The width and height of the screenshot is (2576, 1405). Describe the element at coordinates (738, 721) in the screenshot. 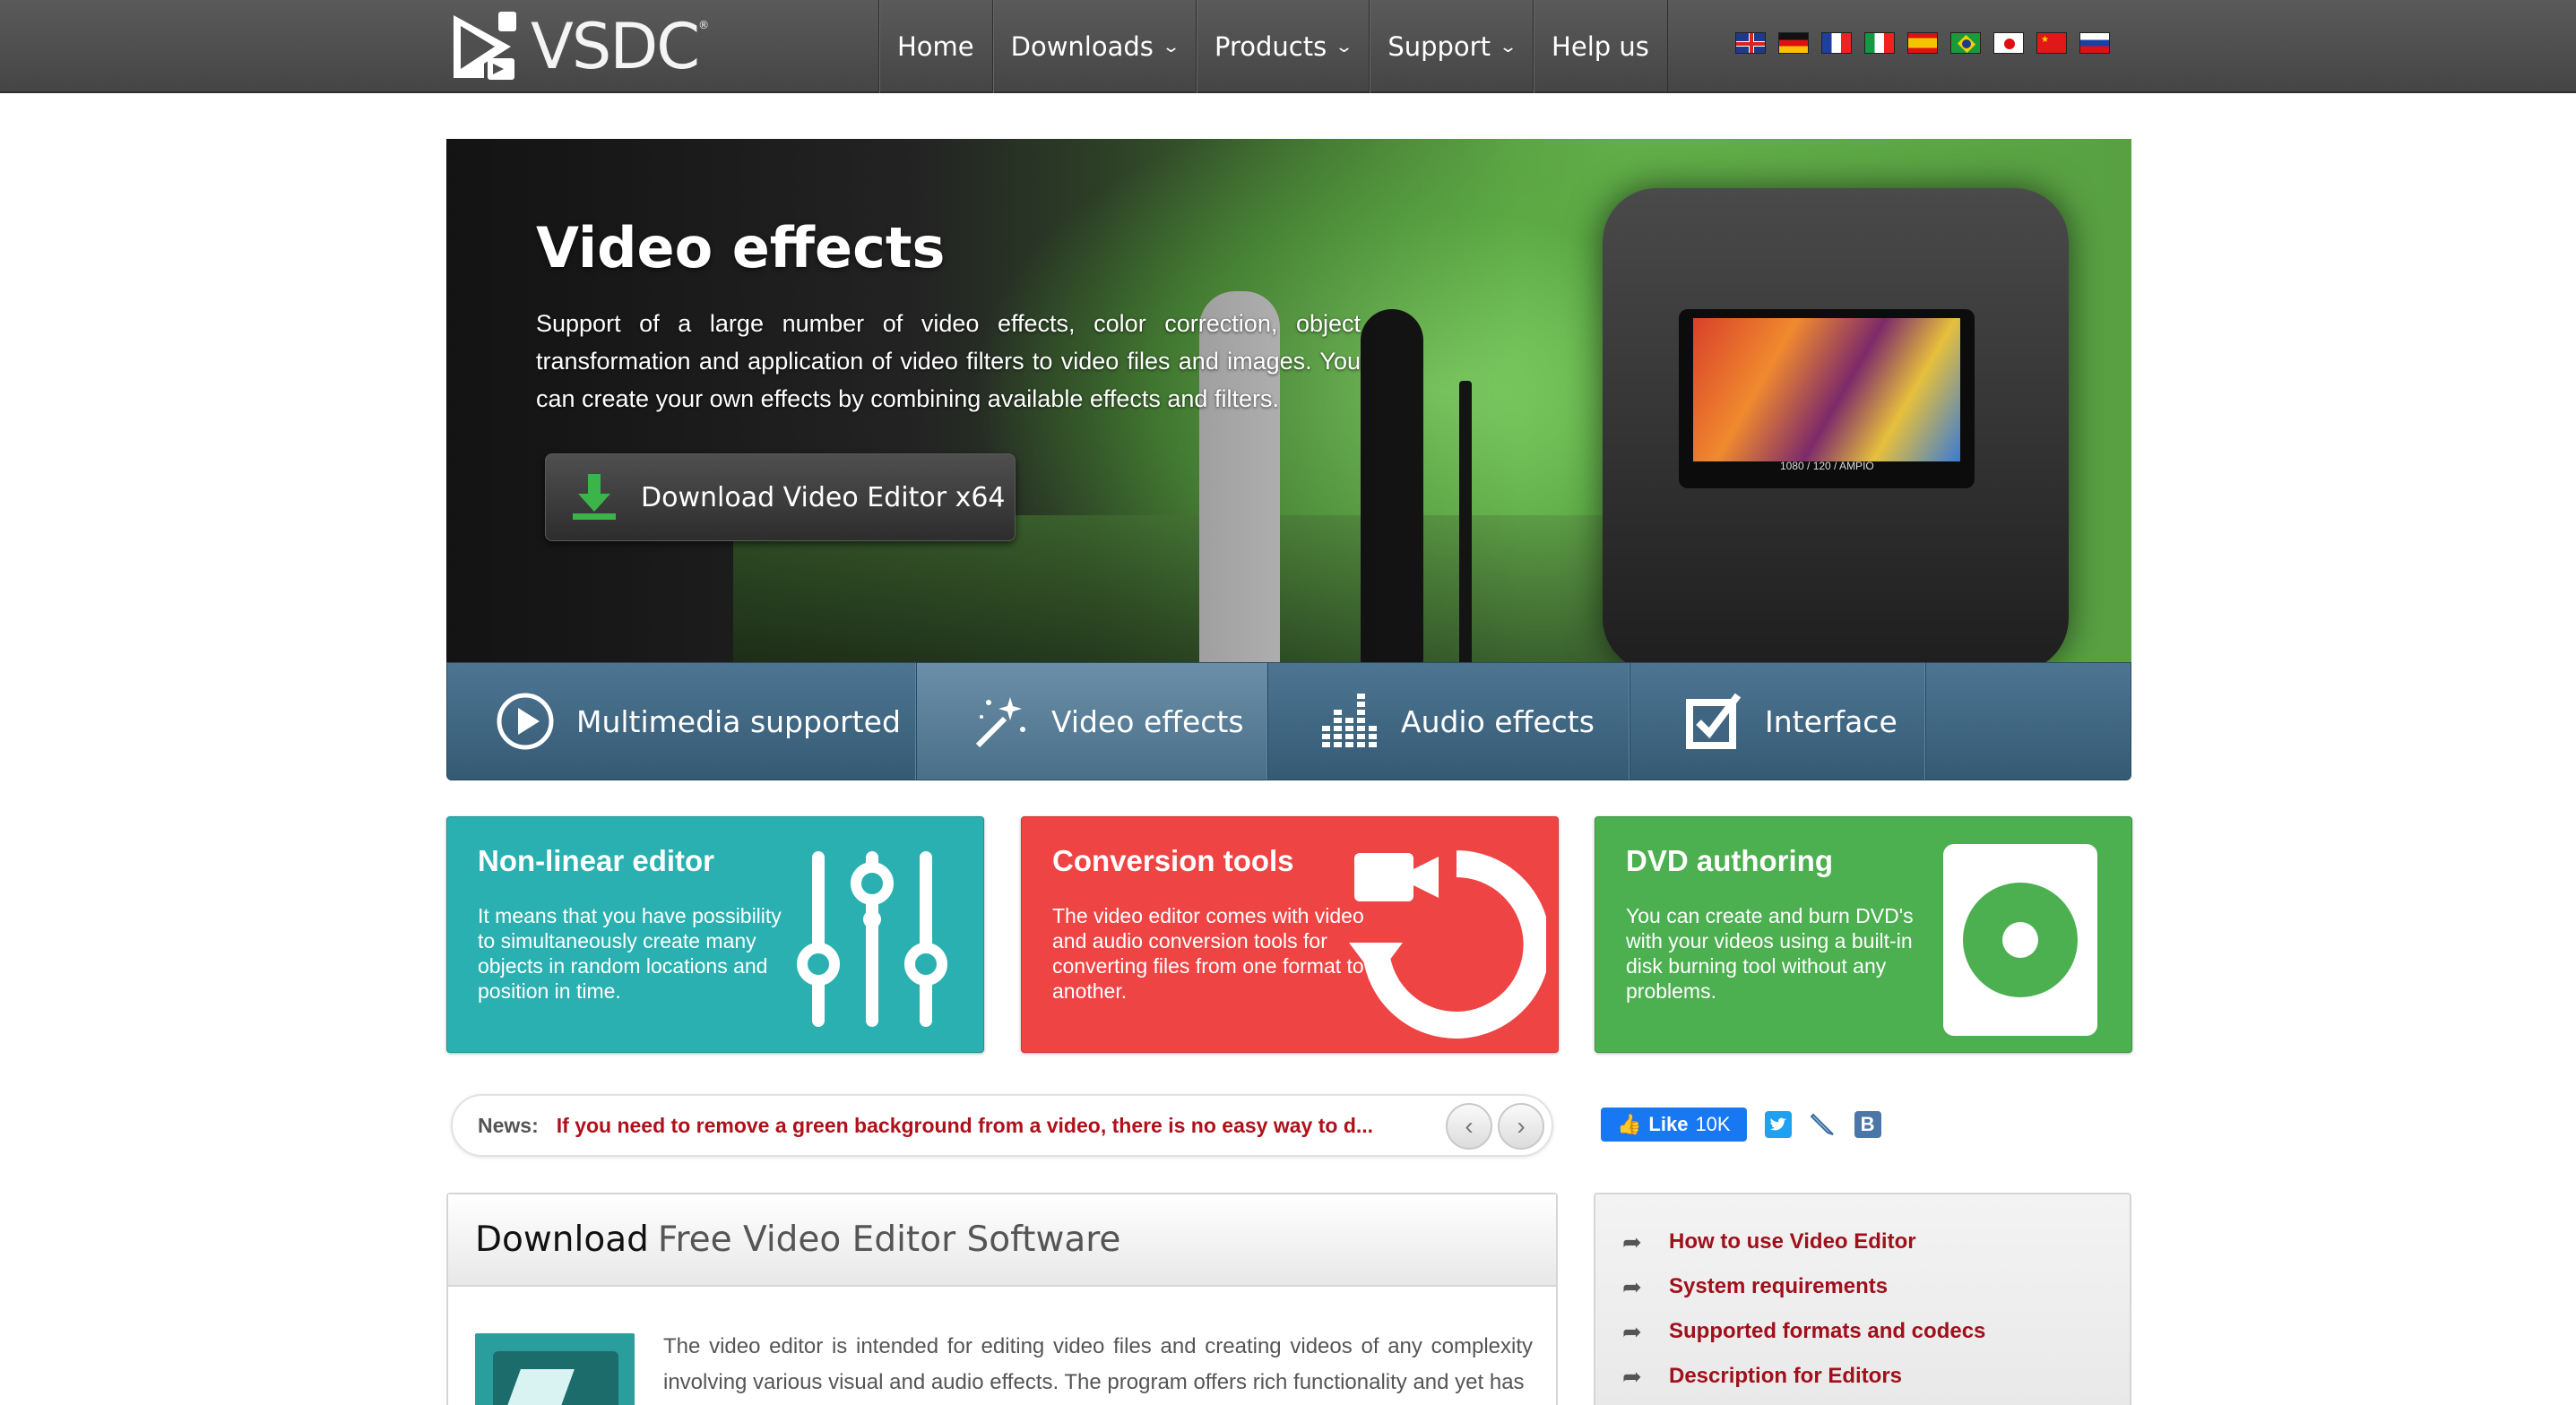

I see `tab-label: Multimedia supported` at that location.